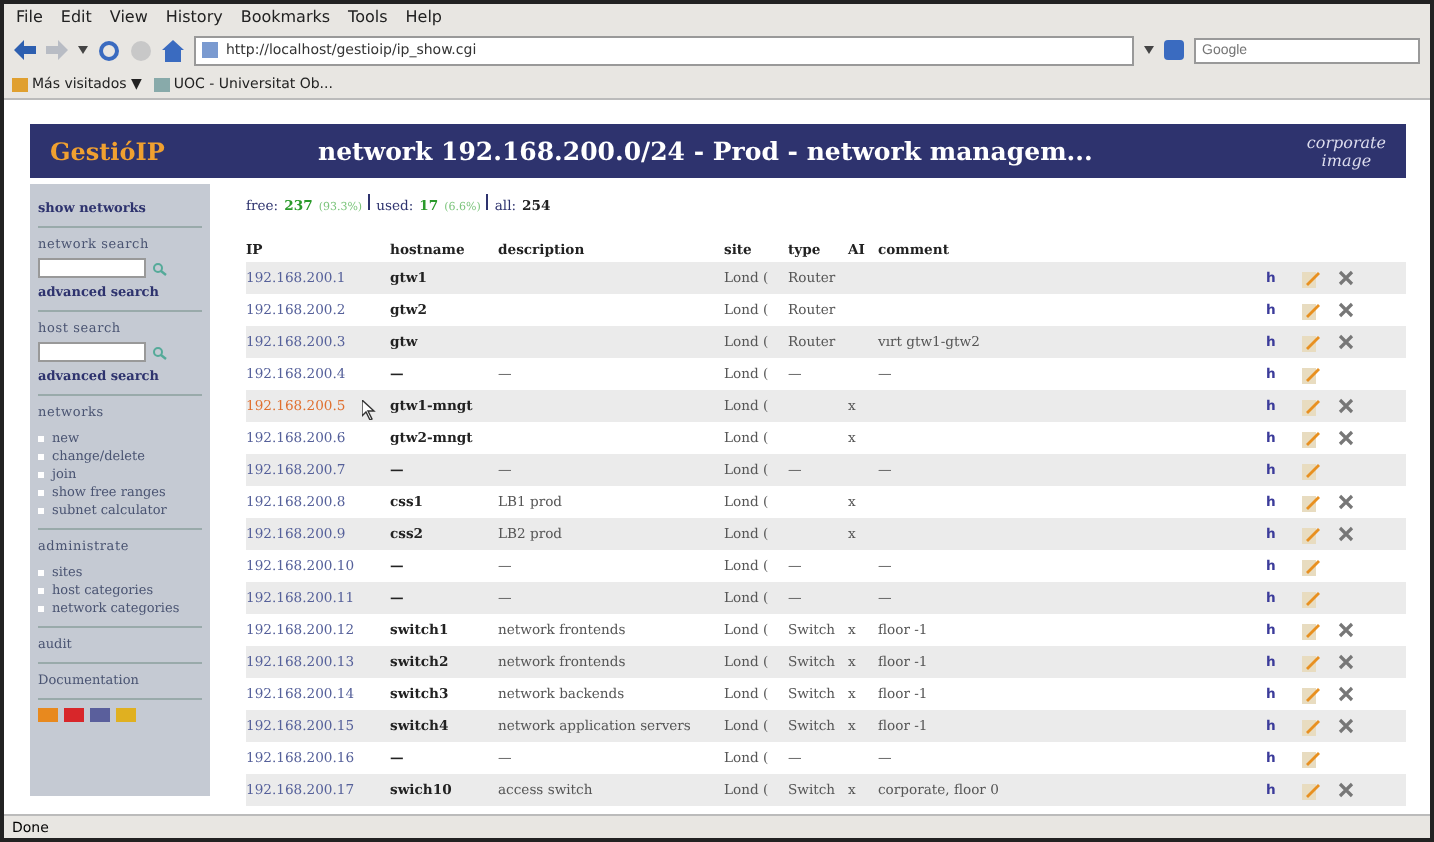  I want to click on menu-item: Bookmarks, so click(285, 17).